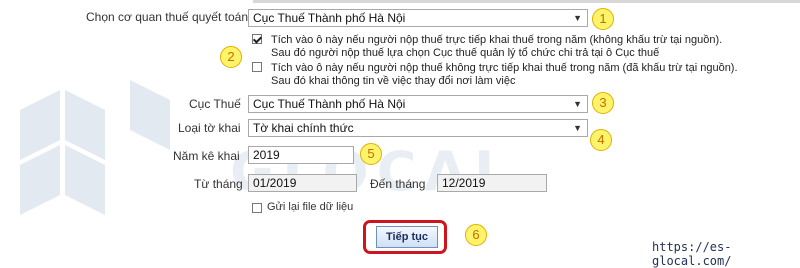  I want to click on resend-file-checkbox, so click(257, 208).